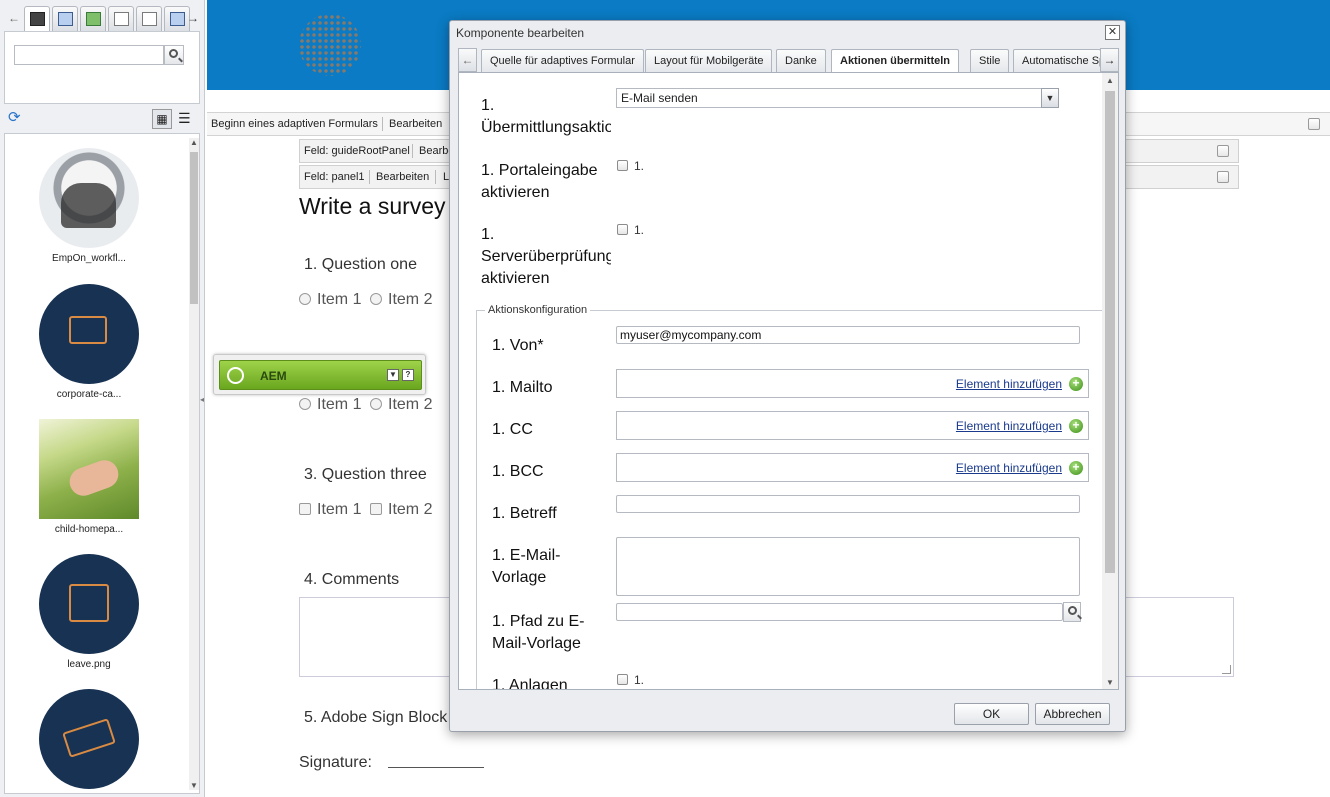  Describe the element at coordinates (630, 230) in the screenshot. I see `server-validation-checkbox: 1.` at that location.